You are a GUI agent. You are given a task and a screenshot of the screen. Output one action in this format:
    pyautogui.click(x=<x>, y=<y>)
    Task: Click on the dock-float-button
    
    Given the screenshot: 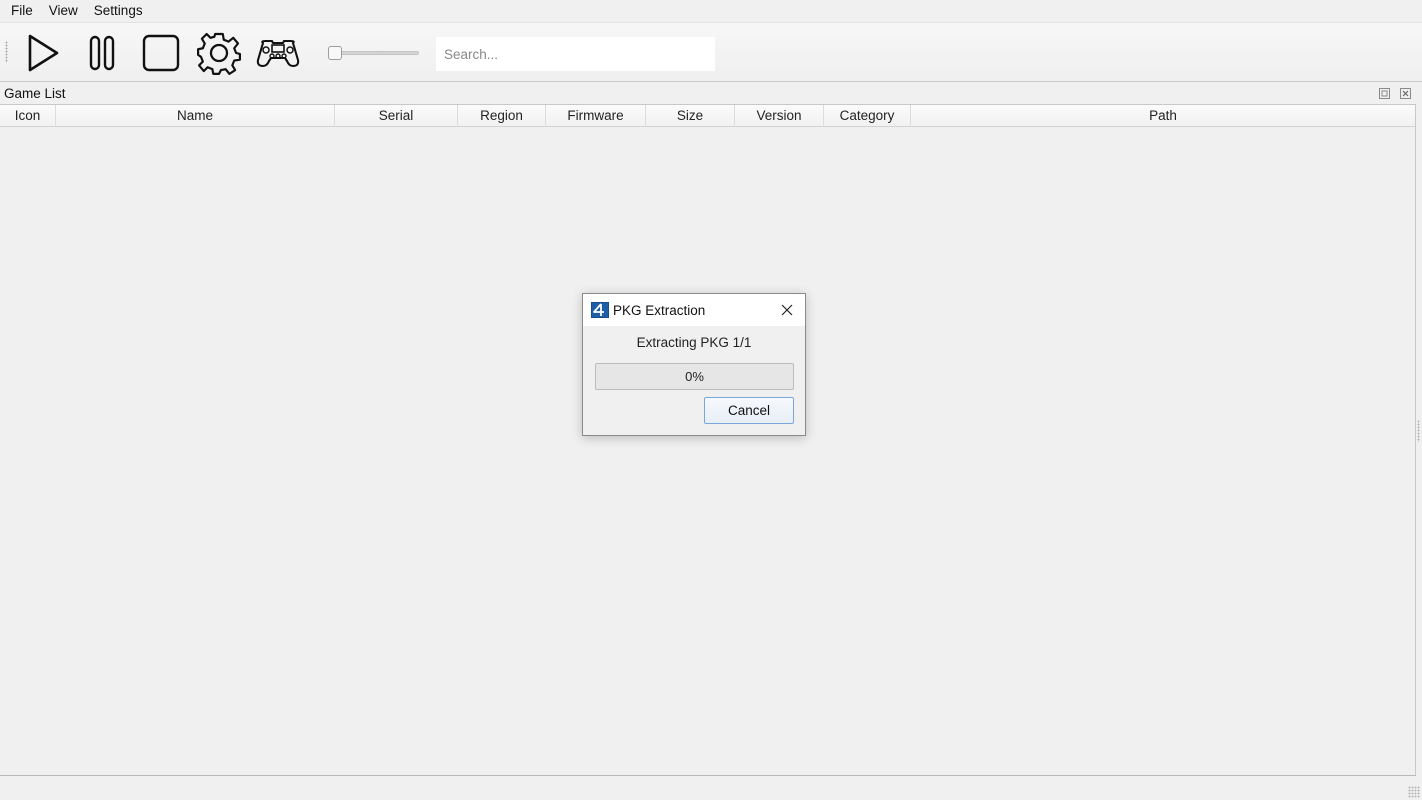 What is the action you would take?
    pyautogui.click(x=1384, y=93)
    